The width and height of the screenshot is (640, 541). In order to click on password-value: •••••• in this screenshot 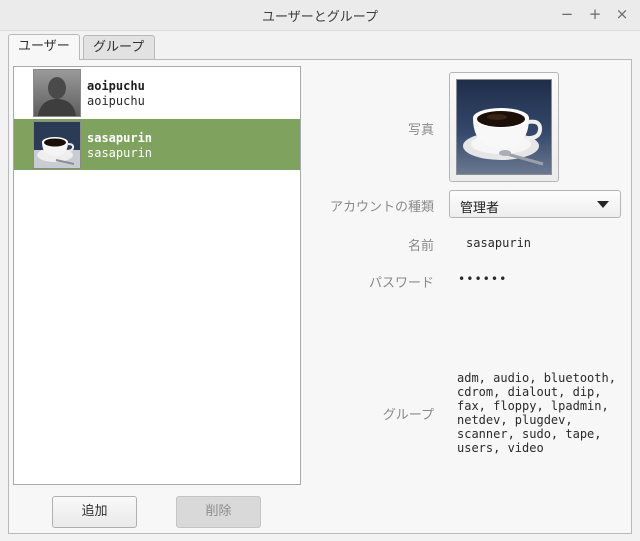, I will do `click(482, 279)`.